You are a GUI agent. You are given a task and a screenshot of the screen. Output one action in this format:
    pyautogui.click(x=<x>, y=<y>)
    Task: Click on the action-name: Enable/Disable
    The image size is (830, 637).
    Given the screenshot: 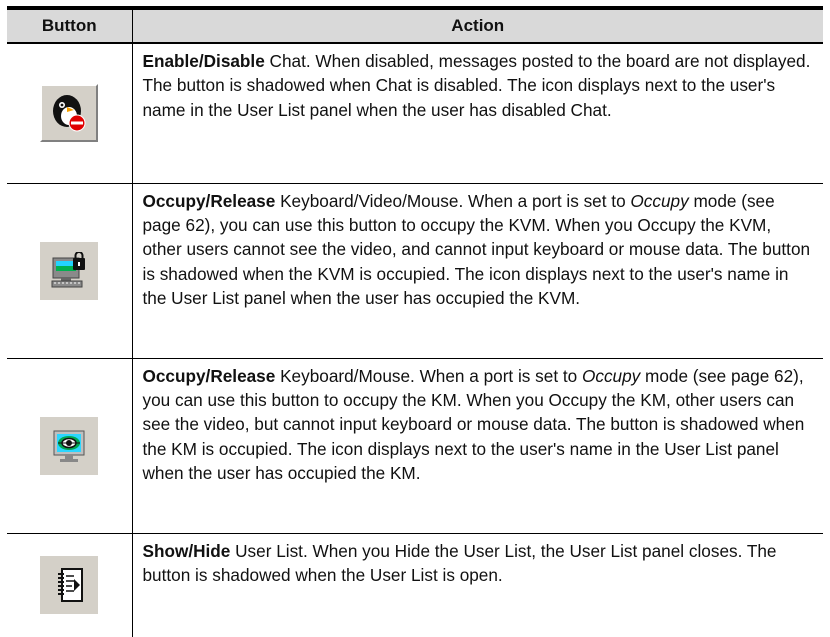 What is the action you would take?
    pyautogui.click(x=203, y=61)
    